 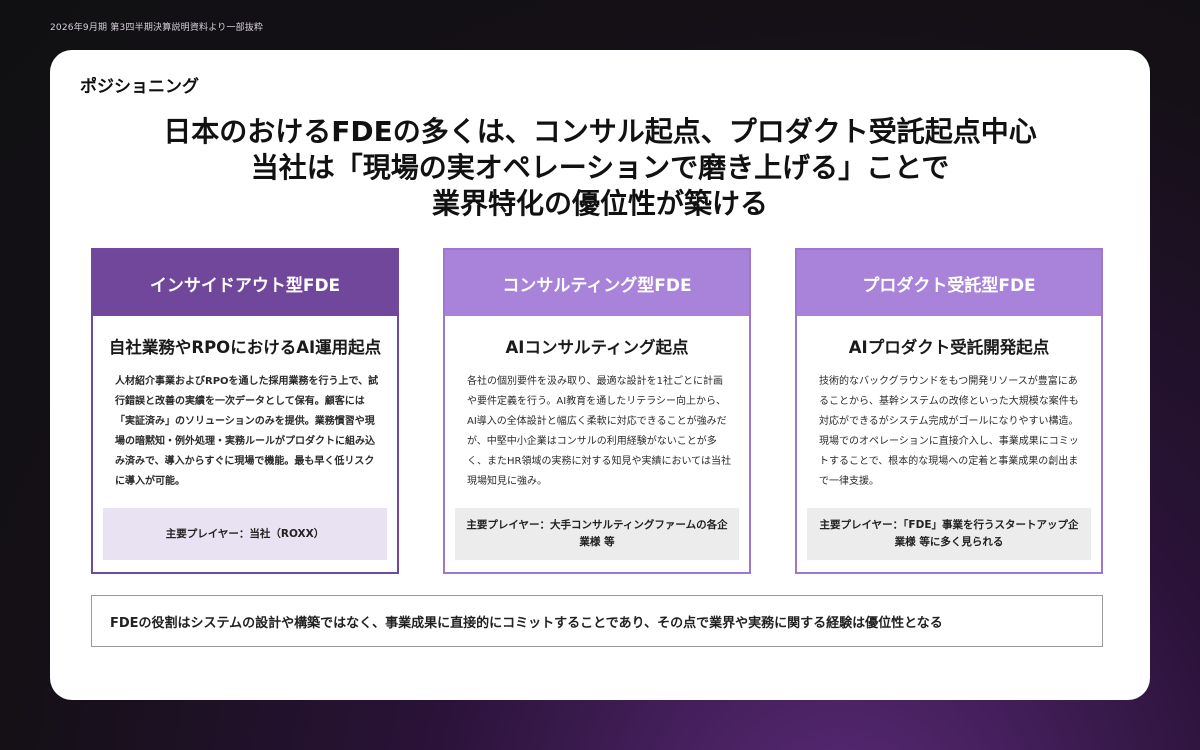 I want to click on card-title: インサイドアウト型FDE, so click(x=245, y=283).